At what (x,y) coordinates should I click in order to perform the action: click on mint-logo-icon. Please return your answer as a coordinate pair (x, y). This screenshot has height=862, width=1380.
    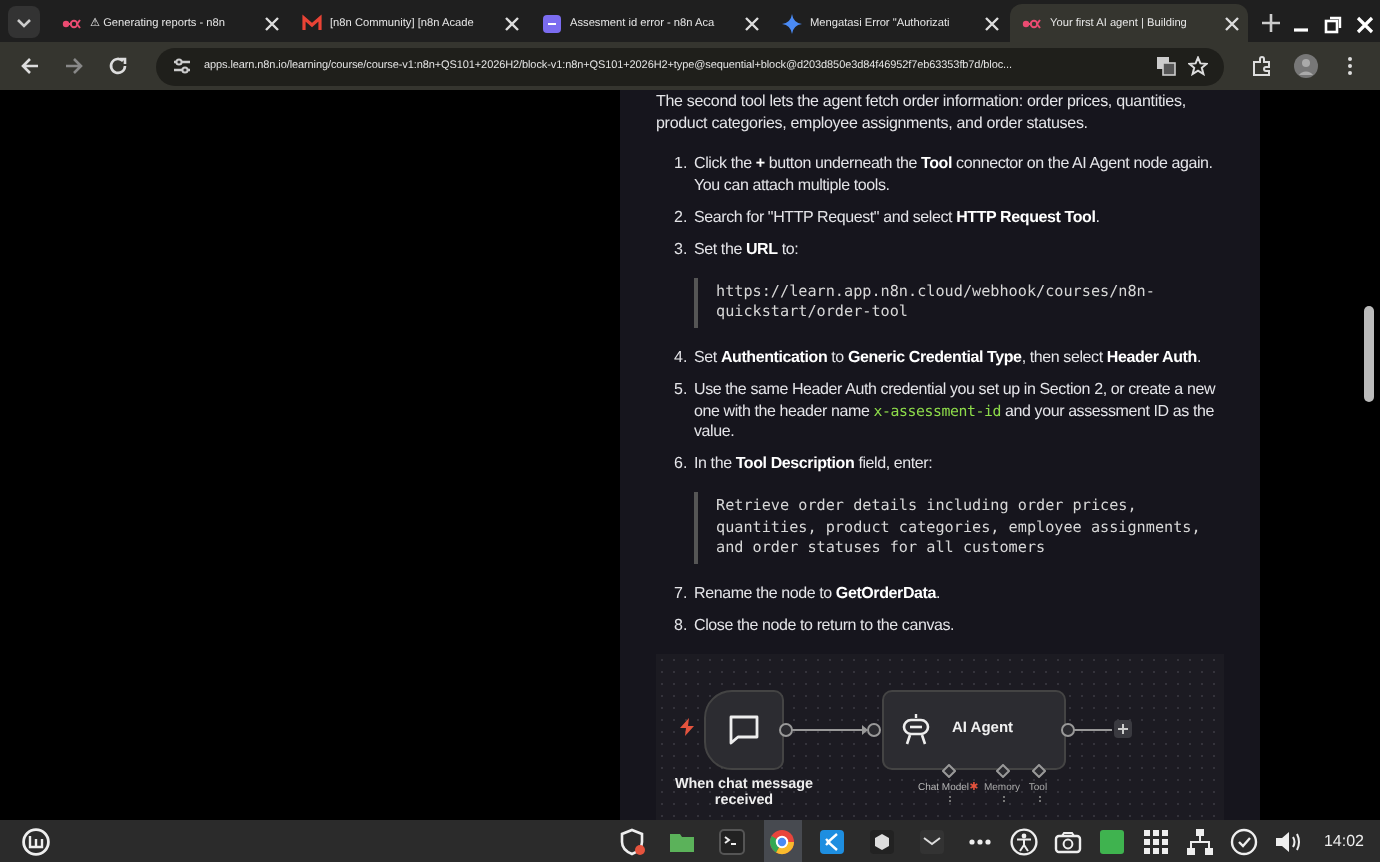
    Looking at the image, I should click on (36, 841).